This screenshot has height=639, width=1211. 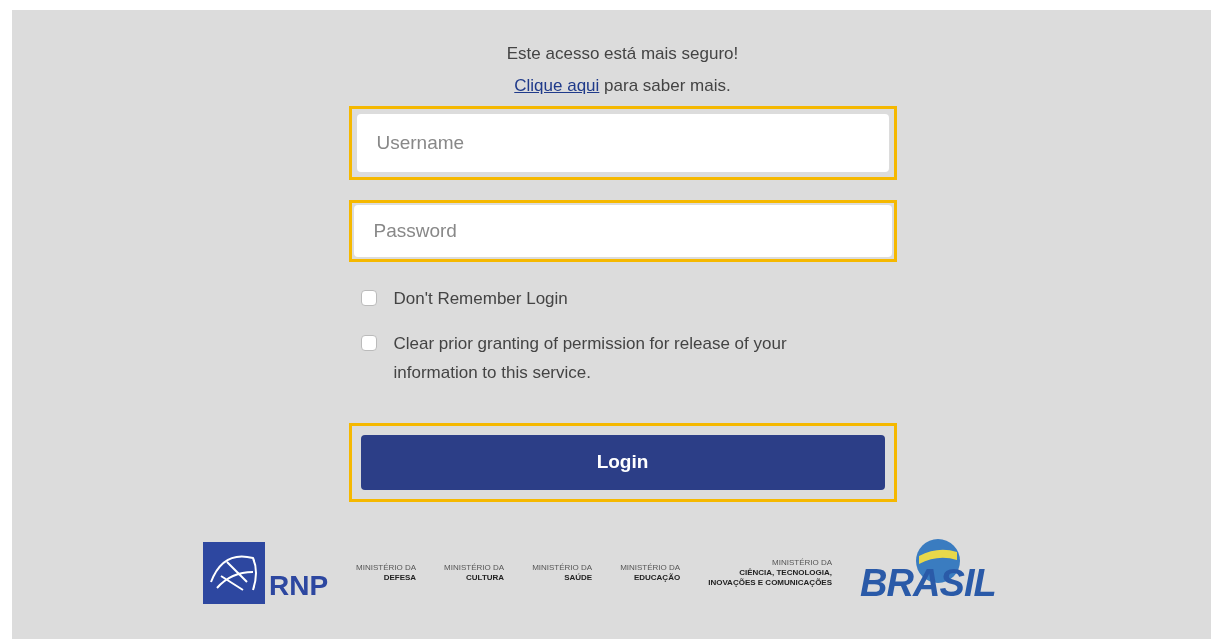 I want to click on info-link: Clique aqui, so click(x=557, y=85).